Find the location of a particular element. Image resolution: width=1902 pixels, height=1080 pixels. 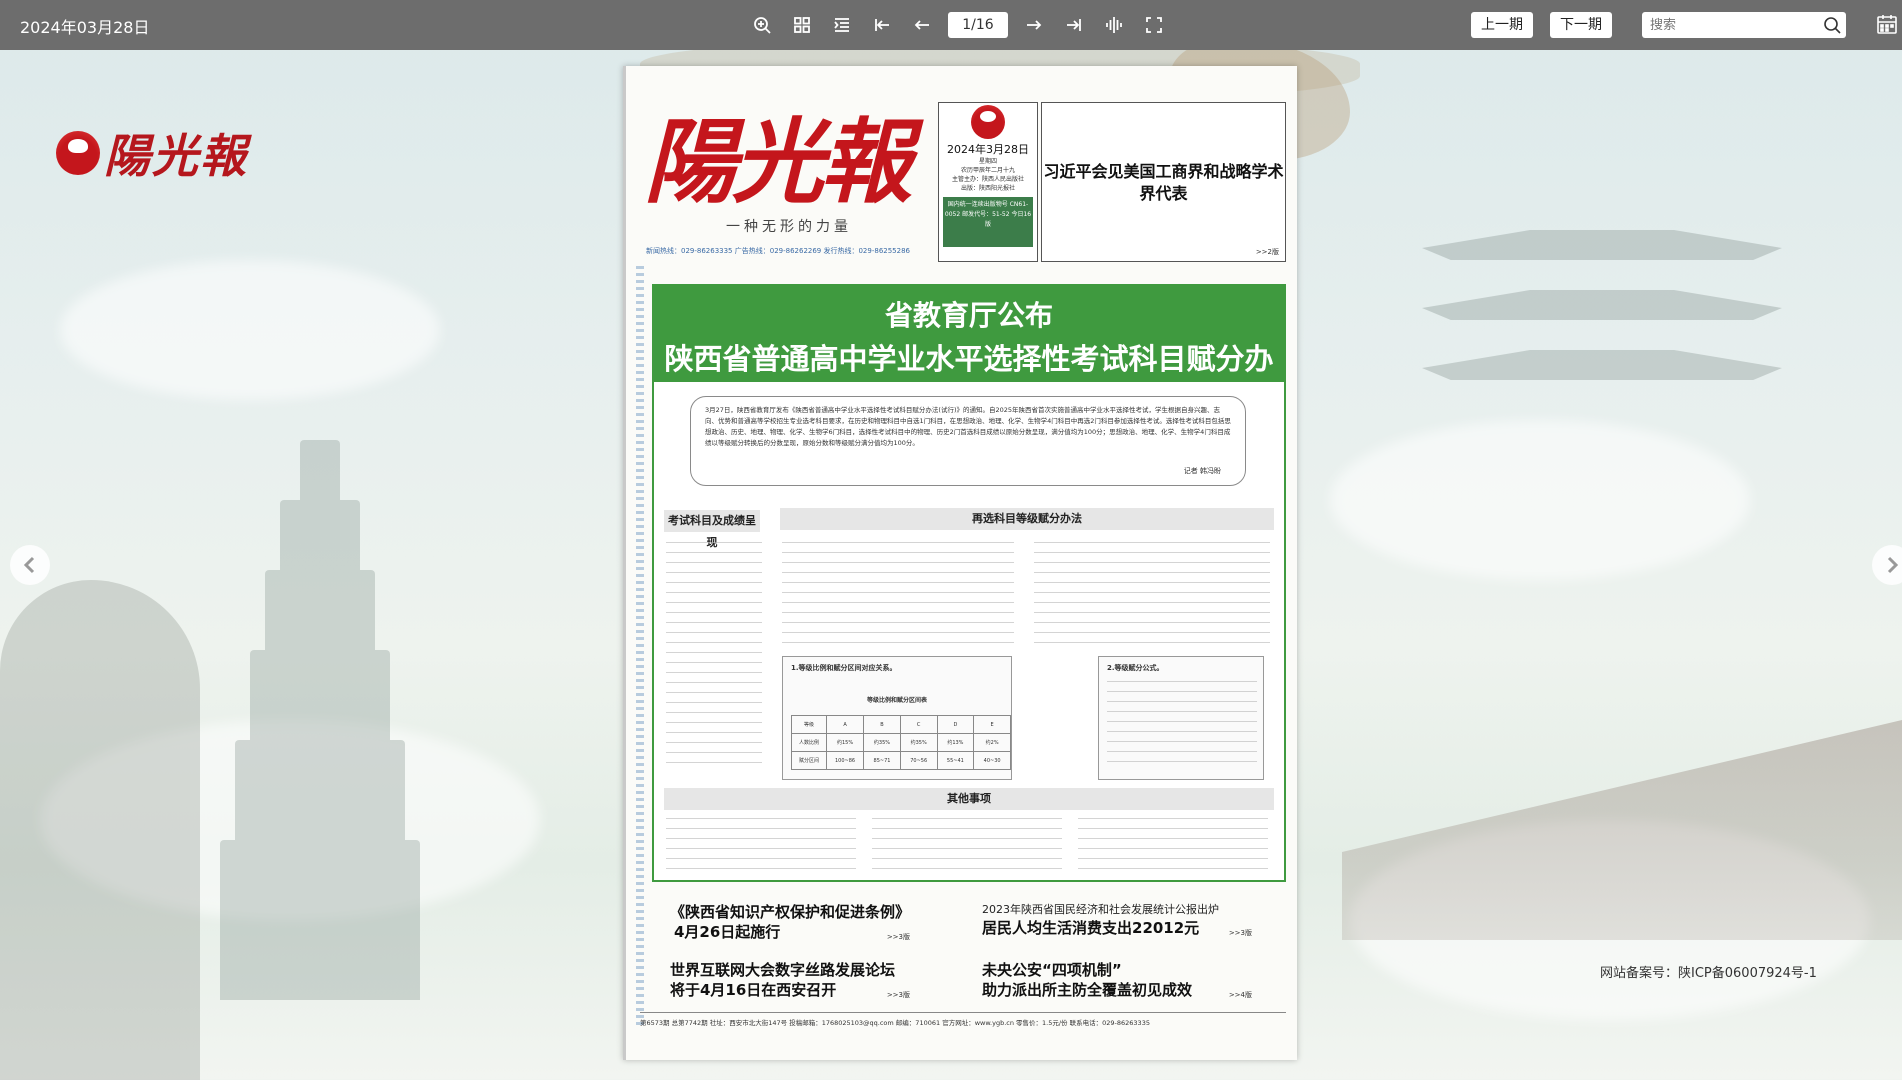

grade-ratio-title: 1.等级比例和赋分区间对应关系。 is located at coordinates (844, 668).